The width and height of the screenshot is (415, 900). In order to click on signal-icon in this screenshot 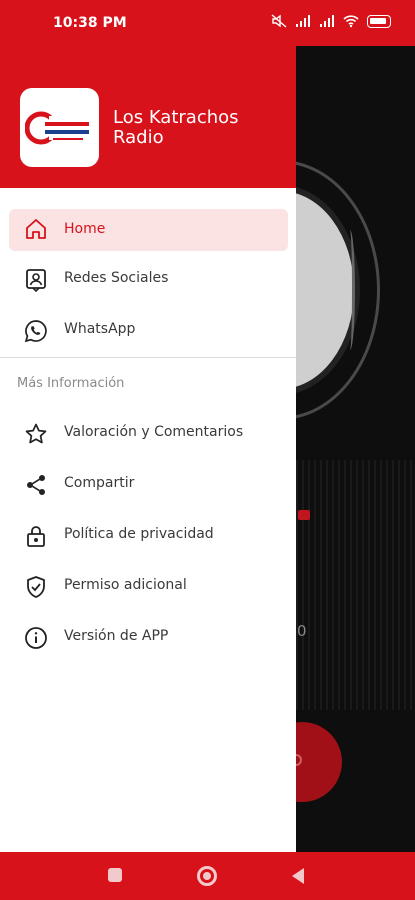, I will do `click(303, 21)`.